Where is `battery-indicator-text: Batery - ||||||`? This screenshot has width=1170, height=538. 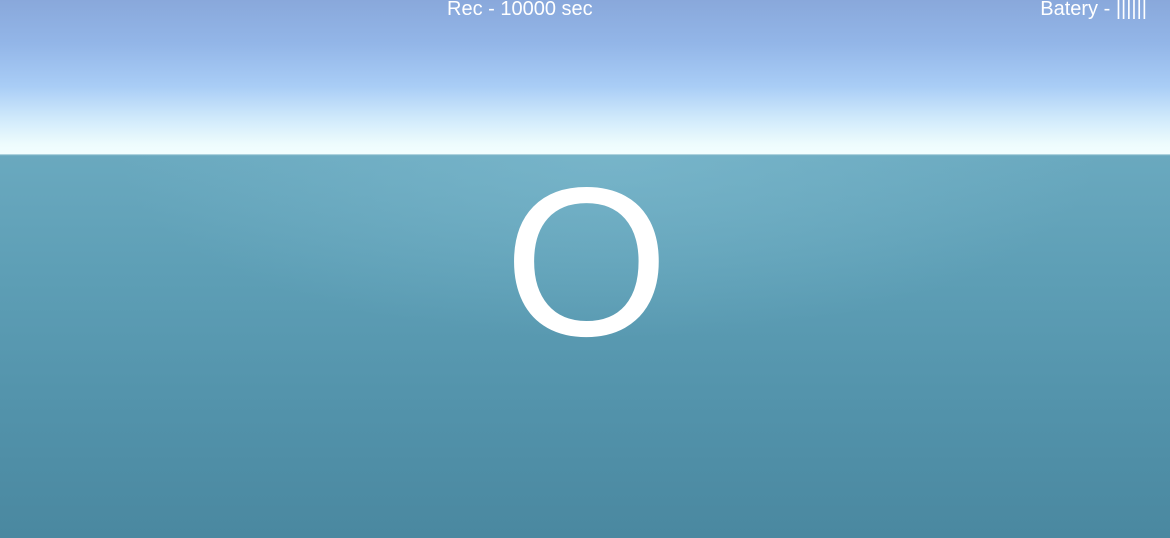 battery-indicator-text: Batery - |||||| is located at coordinates (1093, 10).